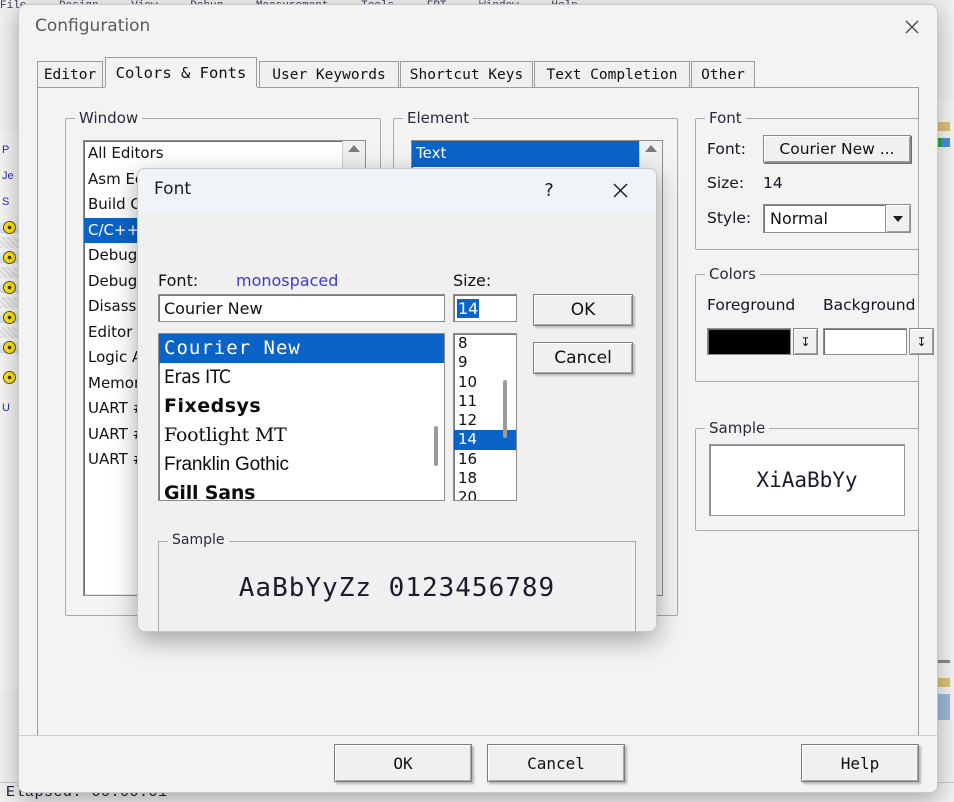  I want to click on background-color-dropdown: ↧, so click(921, 341).